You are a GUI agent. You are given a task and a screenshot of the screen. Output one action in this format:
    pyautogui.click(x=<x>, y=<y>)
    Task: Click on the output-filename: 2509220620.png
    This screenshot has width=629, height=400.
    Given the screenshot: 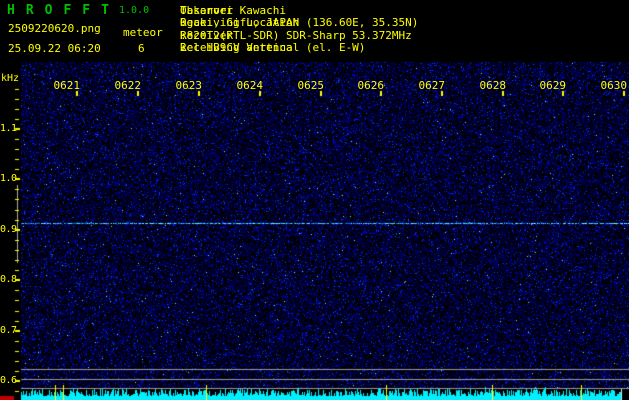 What is the action you would take?
    pyautogui.click(x=54, y=28)
    